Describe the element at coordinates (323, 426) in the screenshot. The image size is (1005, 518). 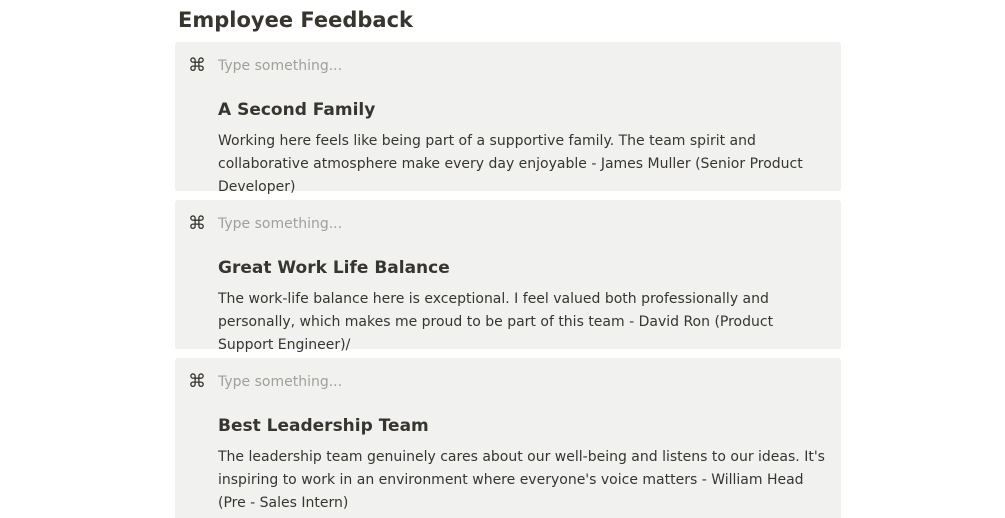
I see `feedback-title: Best Leadership Team` at that location.